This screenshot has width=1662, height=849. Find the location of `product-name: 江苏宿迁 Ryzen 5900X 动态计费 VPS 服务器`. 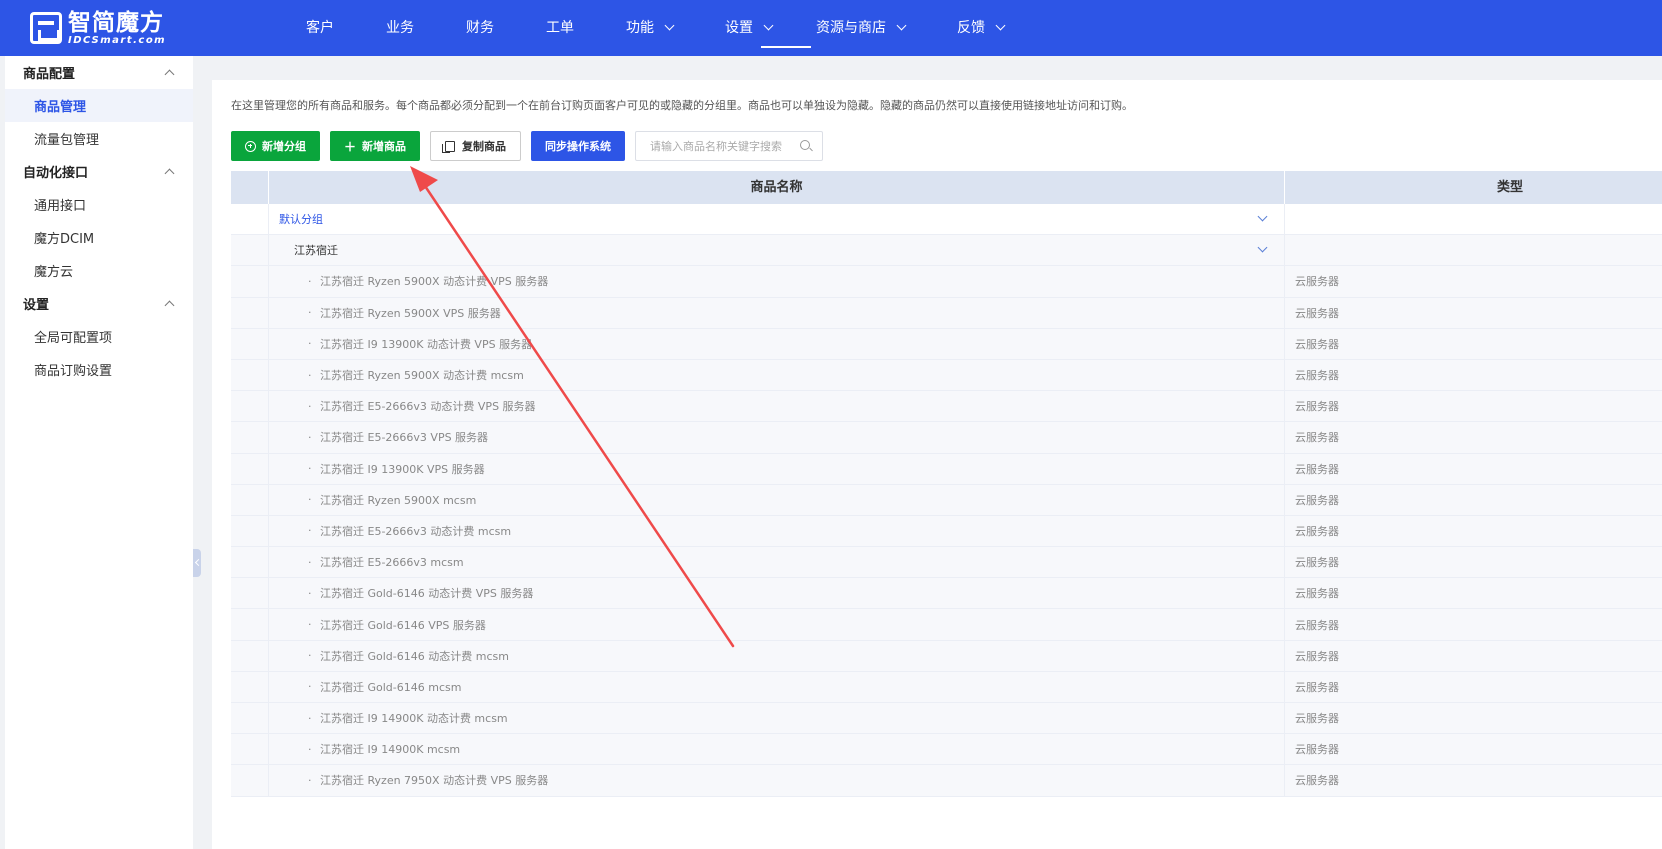

product-name: 江苏宿迁 Ryzen 5900X 动态计费 VPS 服务器 is located at coordinates (434, 281).